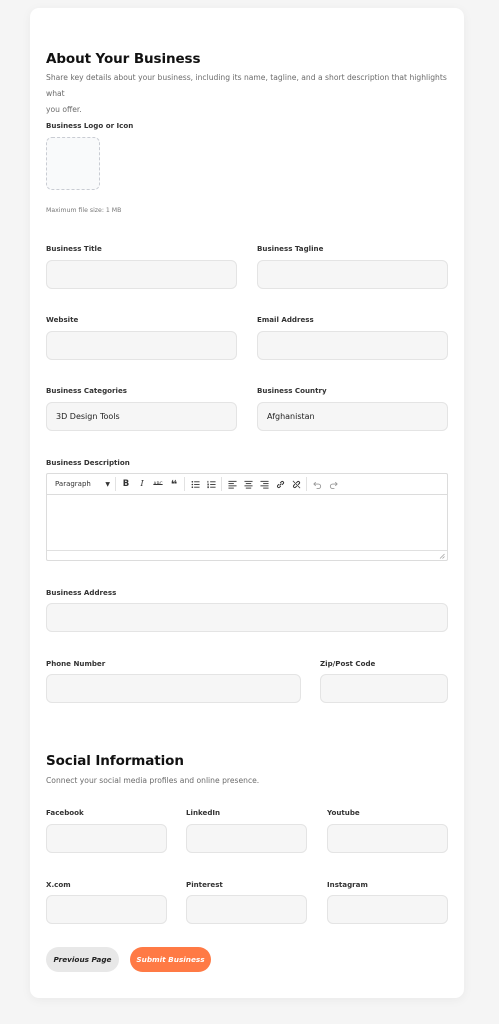 The image size is (499, 1024). Describe the element at coordinates (76, 663) in the screenshot. I see `phone-label: Phone Number` at that location.